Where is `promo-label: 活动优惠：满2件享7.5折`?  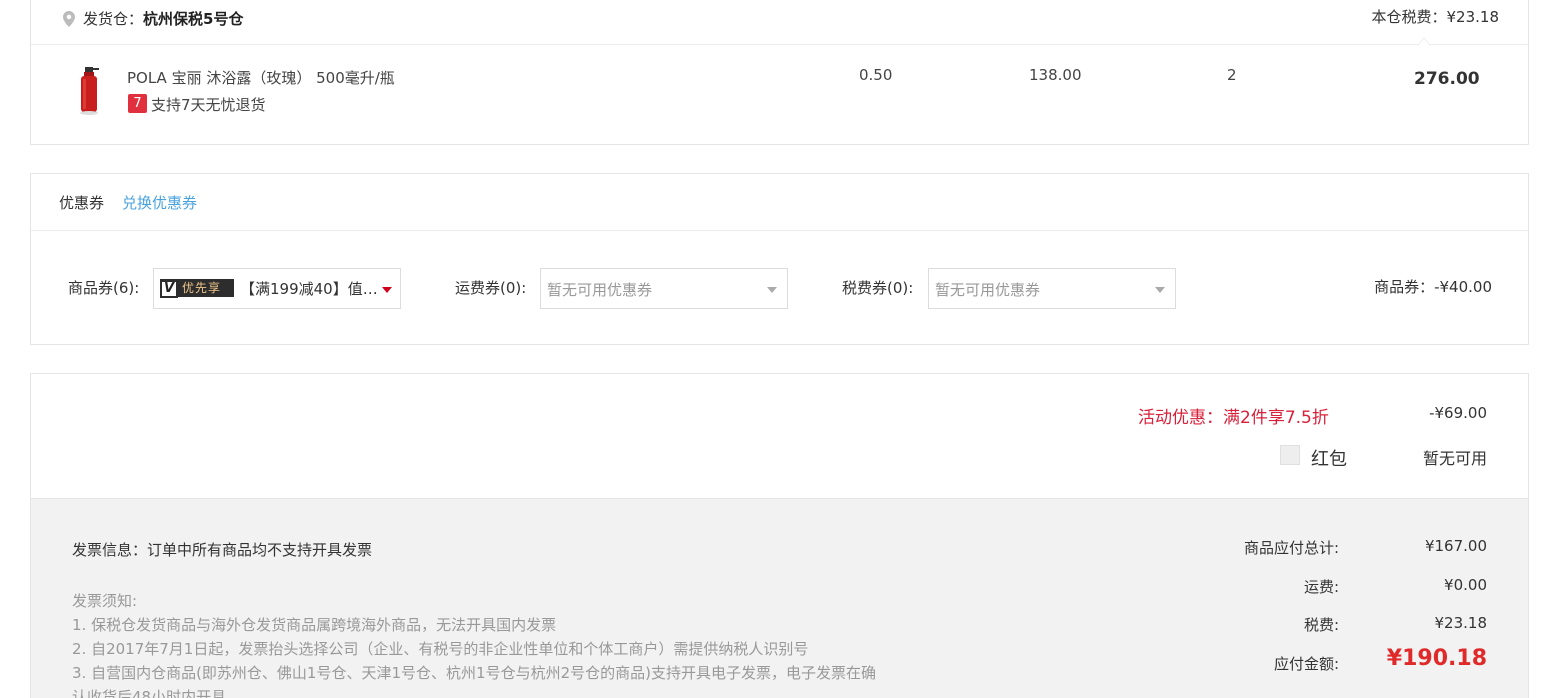
promo-label: 活动优惠：满2件享7.5折 is located at coordinates (1233, 418).